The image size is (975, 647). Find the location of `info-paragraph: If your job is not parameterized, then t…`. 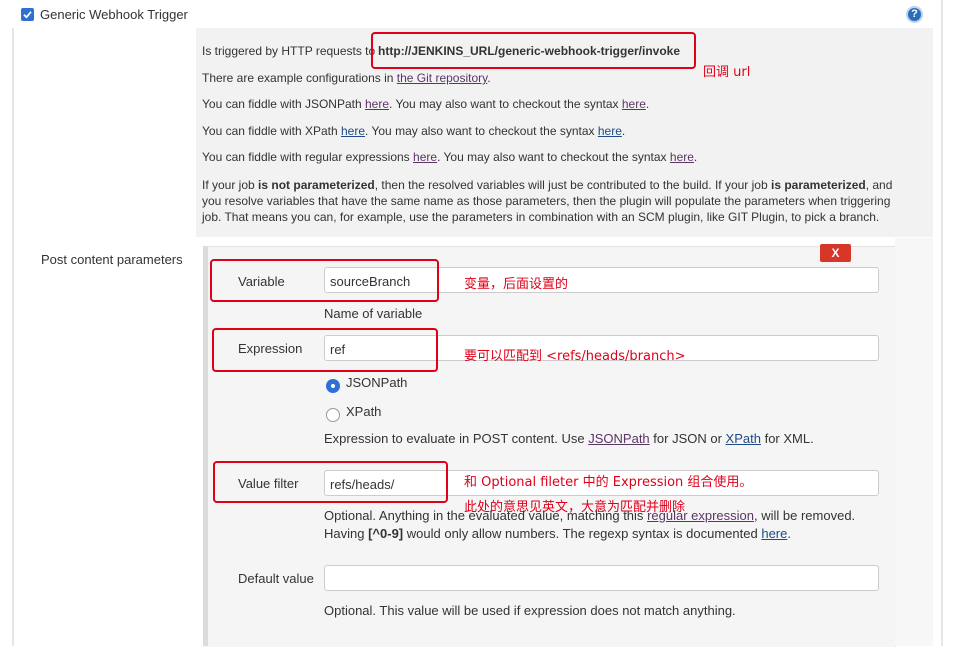

info-paragraph: If your job is not parameterized, then t… is located at coordinates (552, 201).